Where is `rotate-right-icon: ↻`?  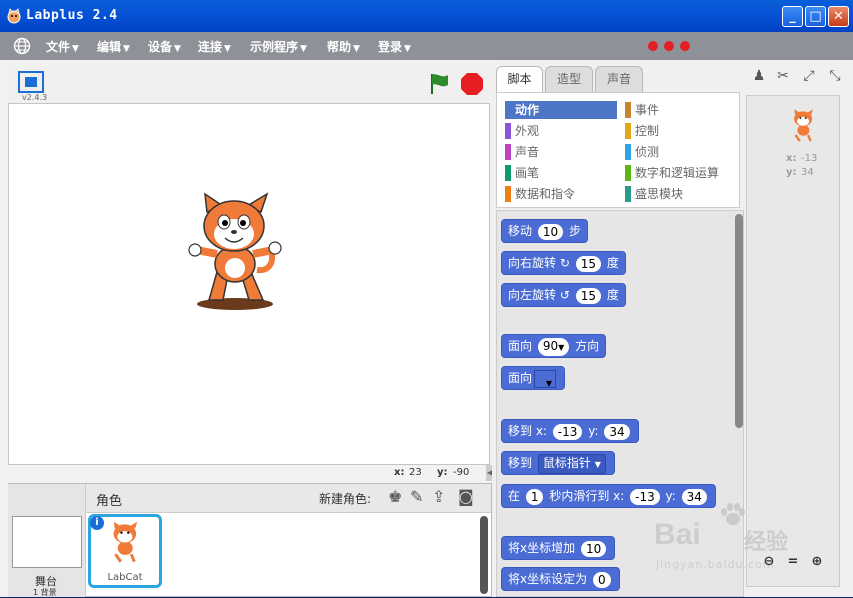 rotate-right-icon: ↻ is located at coordinates (564, 263).